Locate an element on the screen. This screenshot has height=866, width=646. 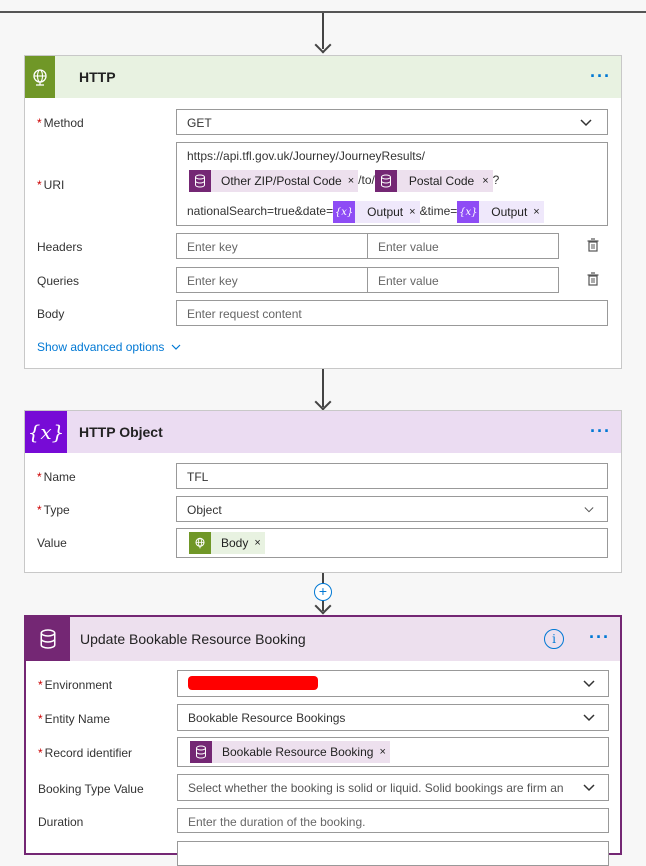
value-input: Body × is located at coordinates (392, 543).